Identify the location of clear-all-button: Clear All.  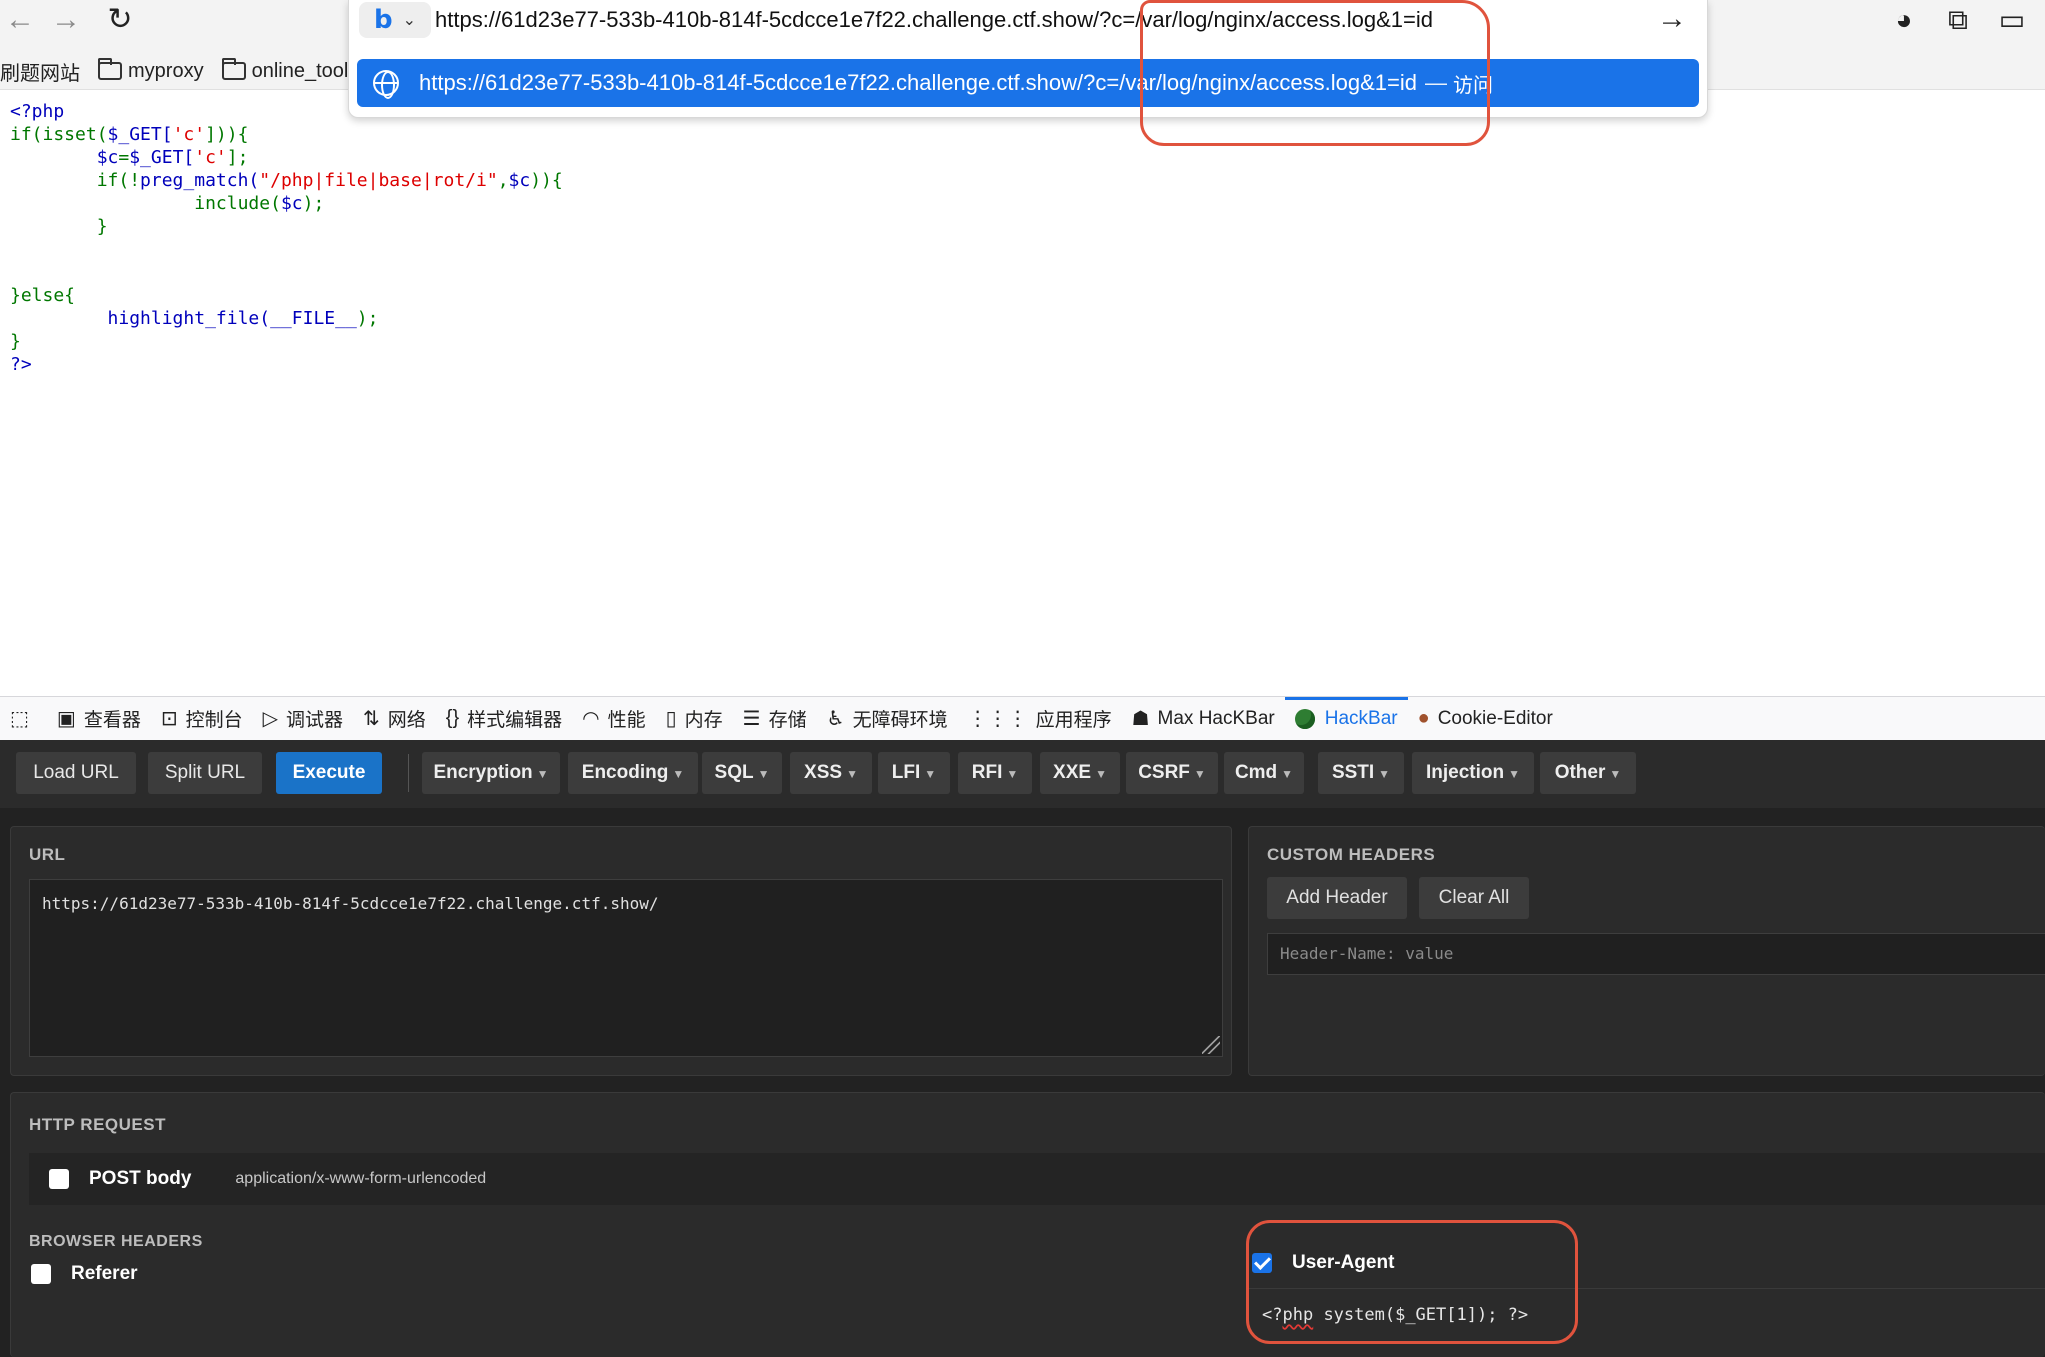
(1474, 898).